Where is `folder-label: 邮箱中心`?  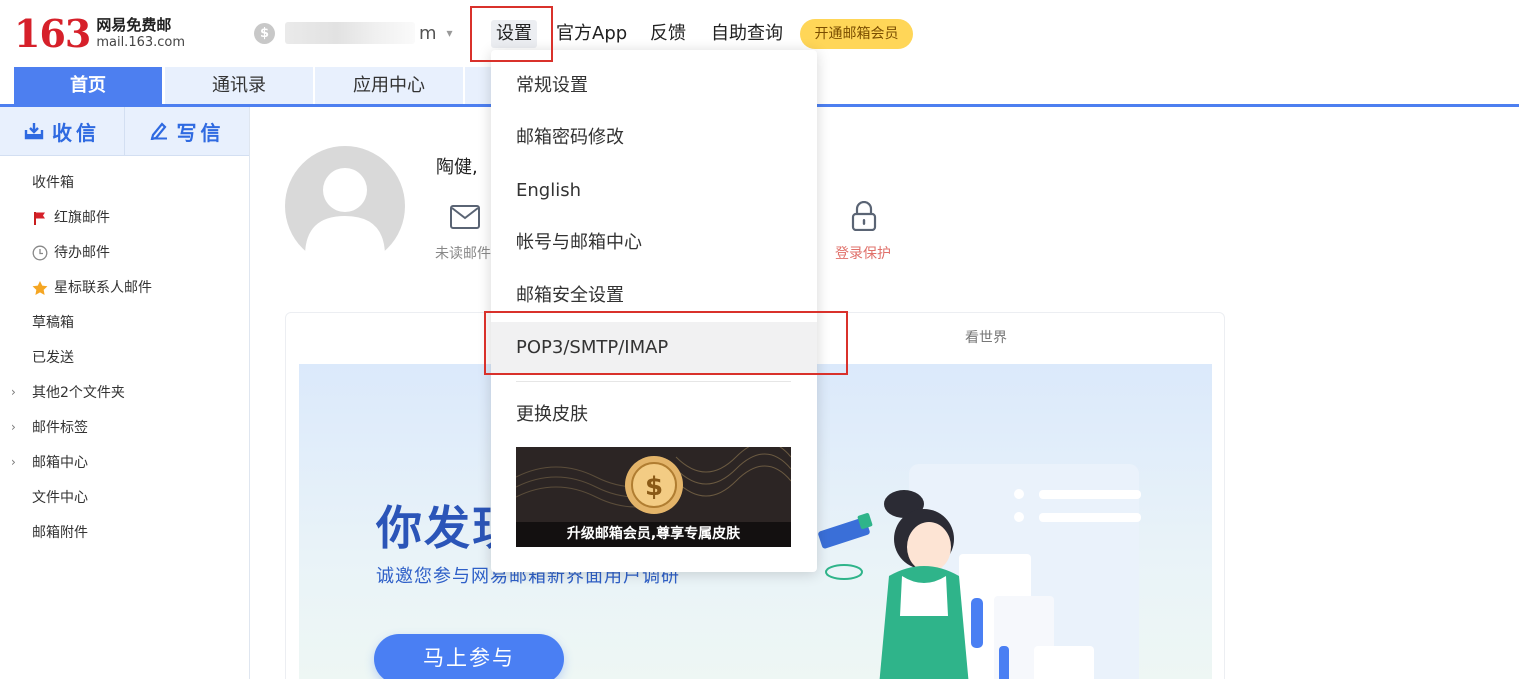
folder-label: 邮箱中心 is located at coordinates (60, 463).